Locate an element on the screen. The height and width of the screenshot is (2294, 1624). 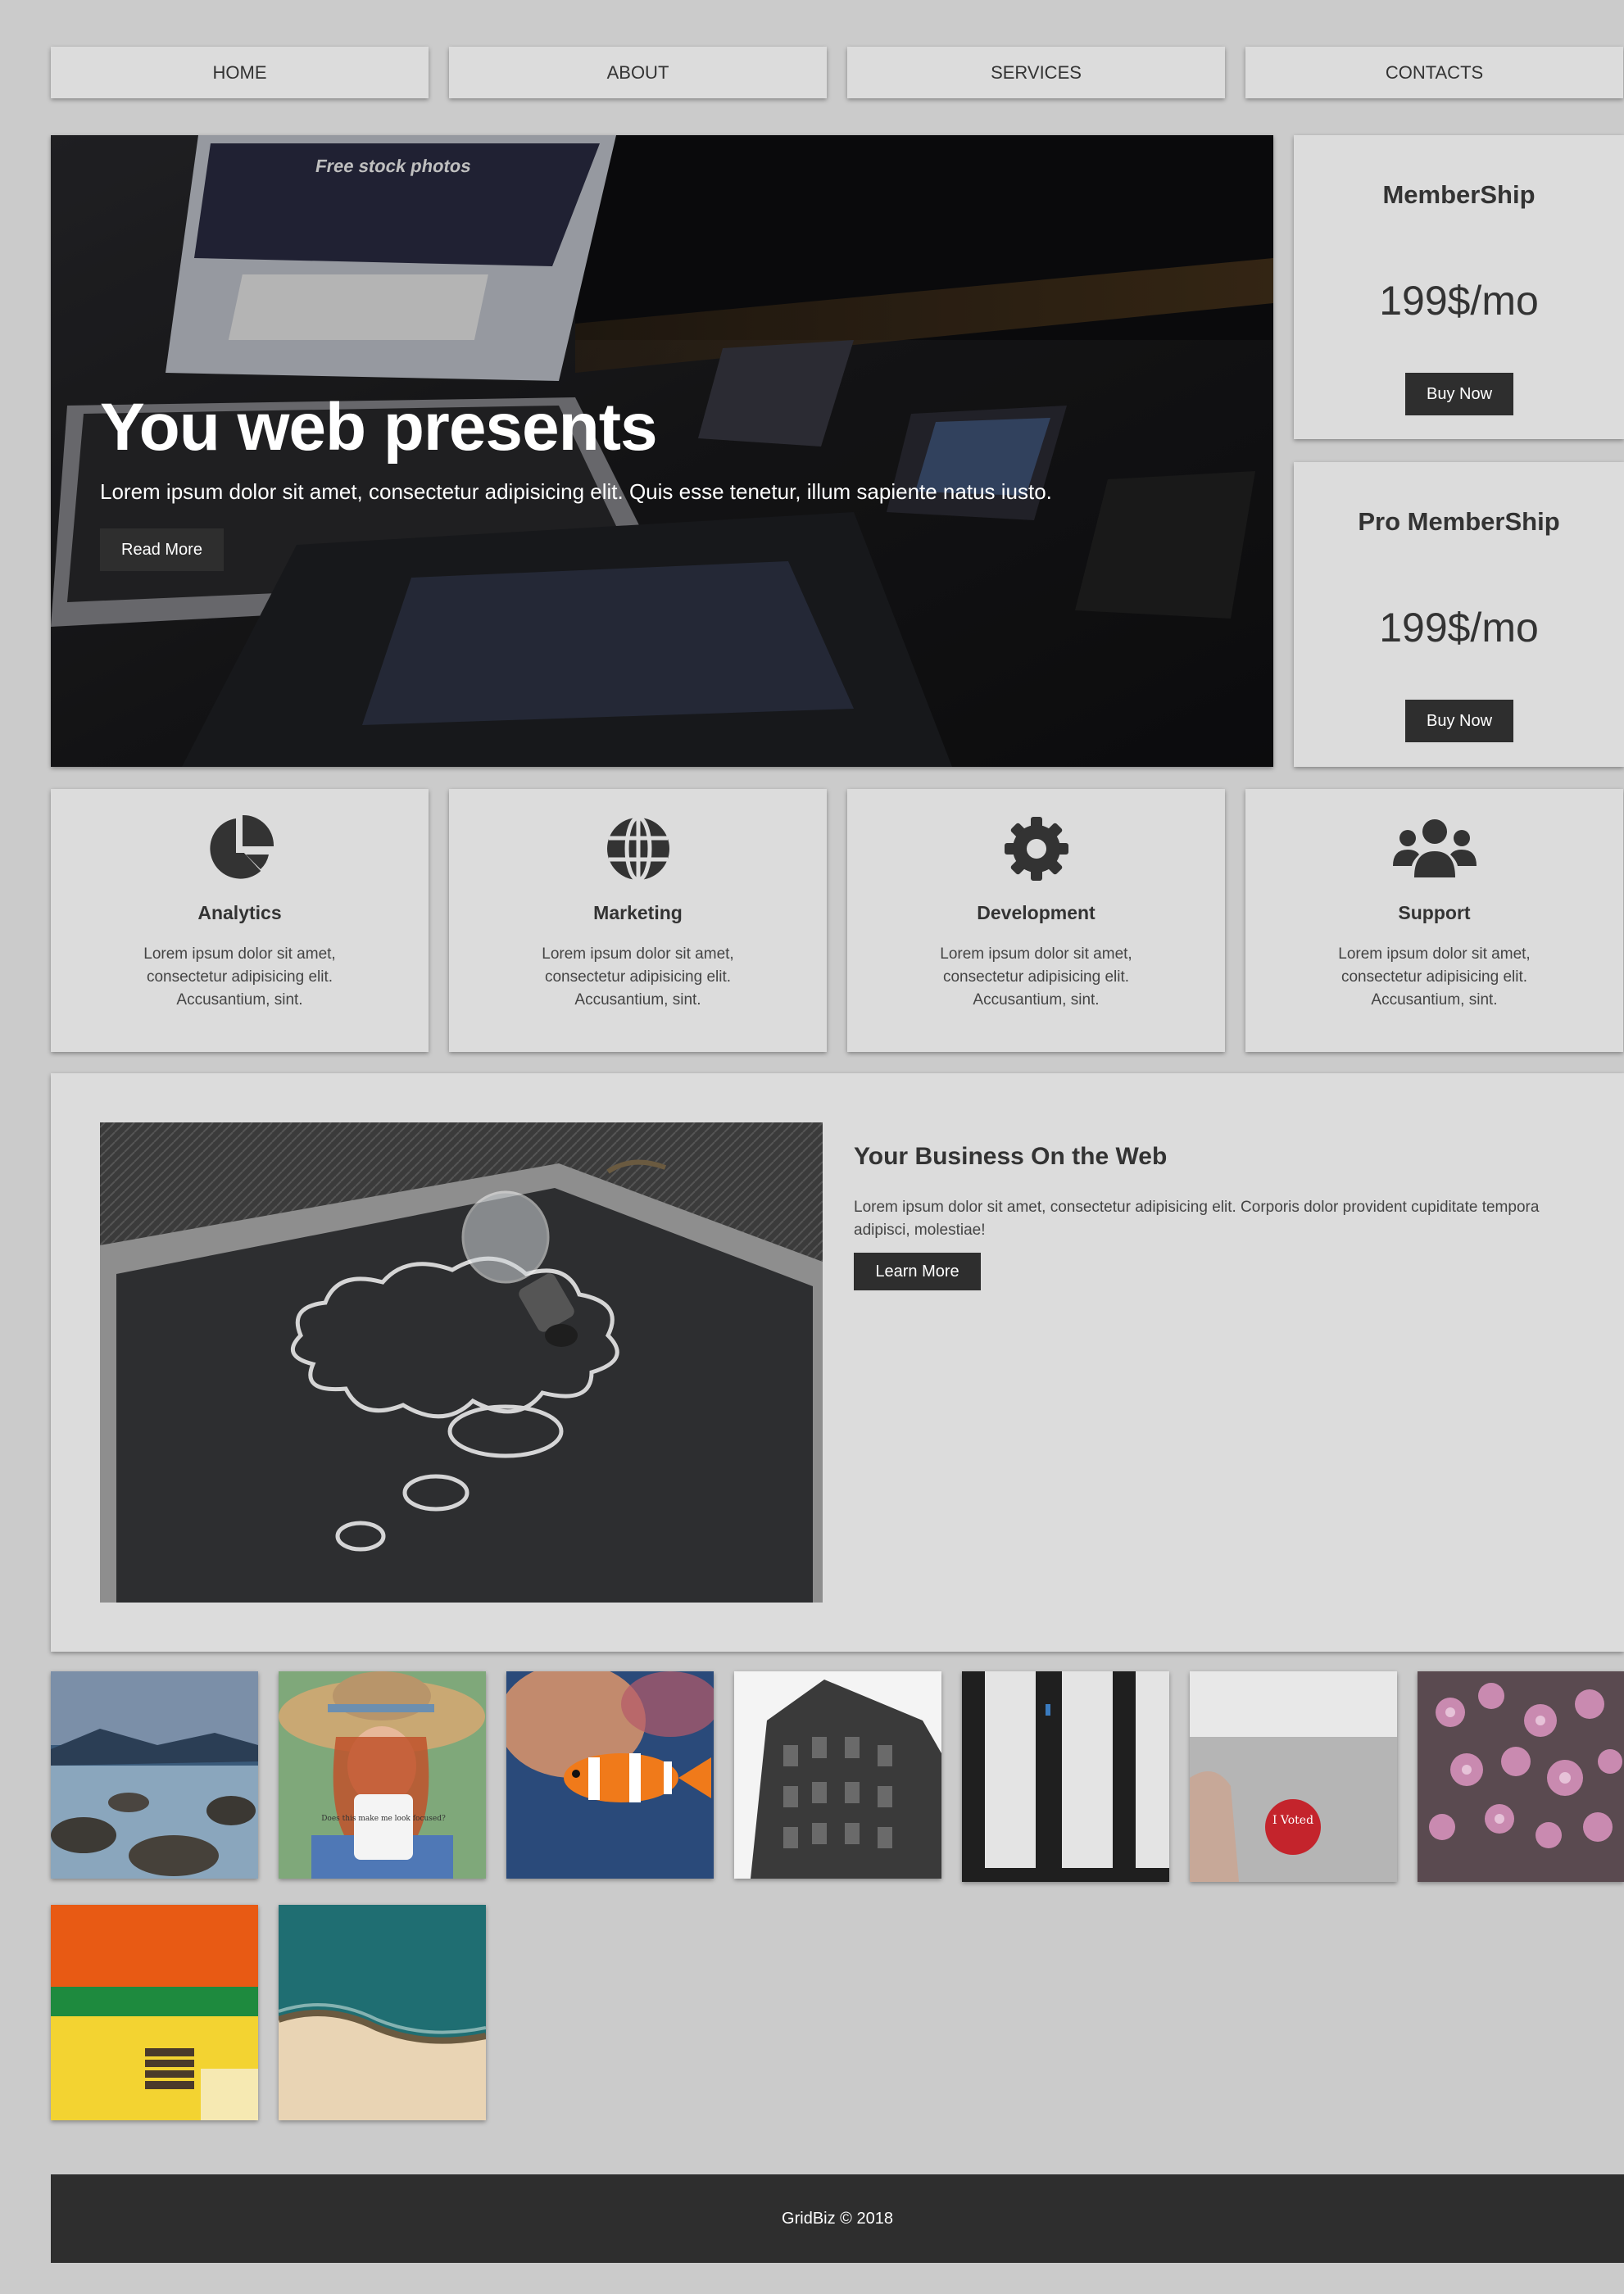
nav-services-link: SERVICES is located at coordinates (1036, 72).